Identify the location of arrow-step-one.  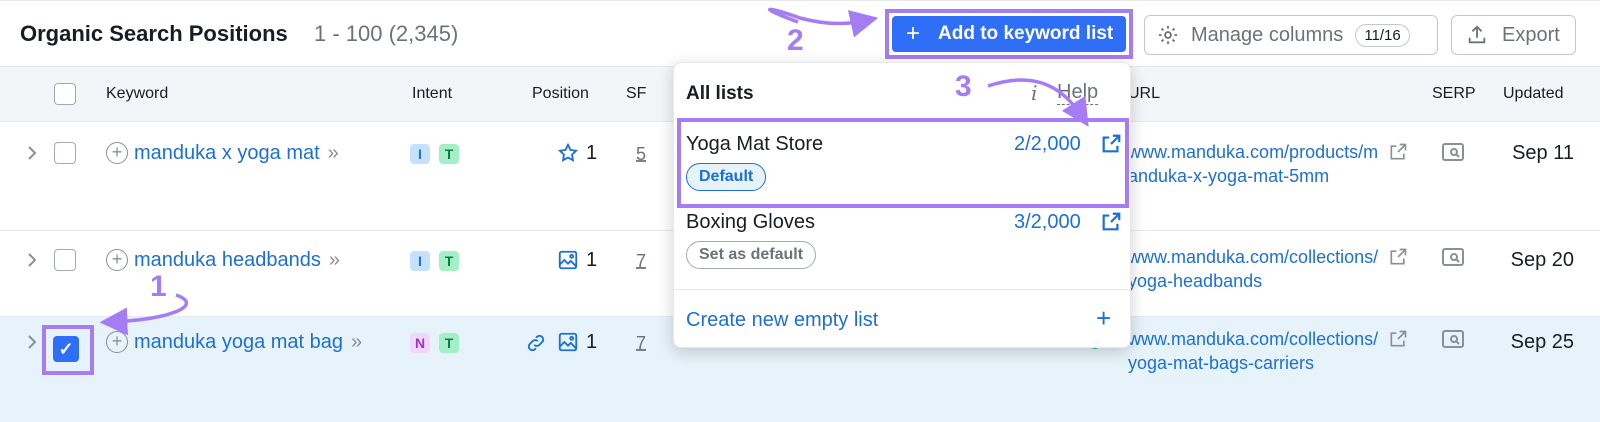
(144, 314).